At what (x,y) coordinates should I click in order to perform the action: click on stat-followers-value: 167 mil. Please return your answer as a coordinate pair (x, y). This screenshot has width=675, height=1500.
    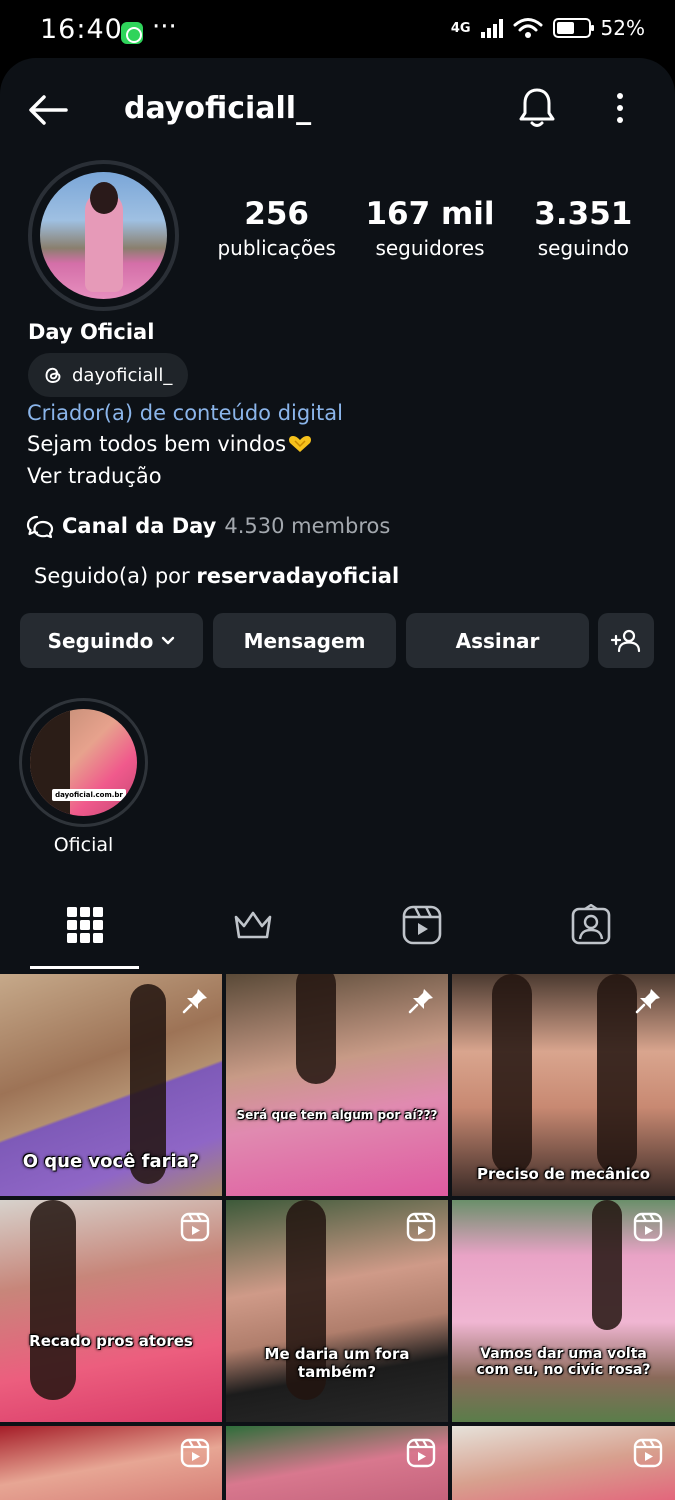
    Looking at the image, I should click on (430, 214).